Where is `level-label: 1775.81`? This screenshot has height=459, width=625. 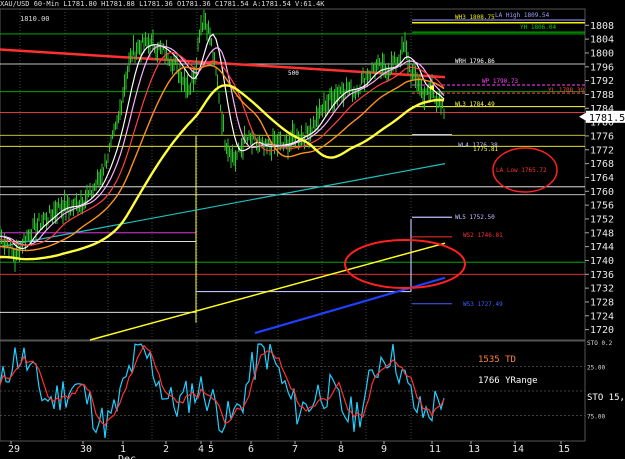 level-label: 1775.81 is located at coordinates (486, 149).